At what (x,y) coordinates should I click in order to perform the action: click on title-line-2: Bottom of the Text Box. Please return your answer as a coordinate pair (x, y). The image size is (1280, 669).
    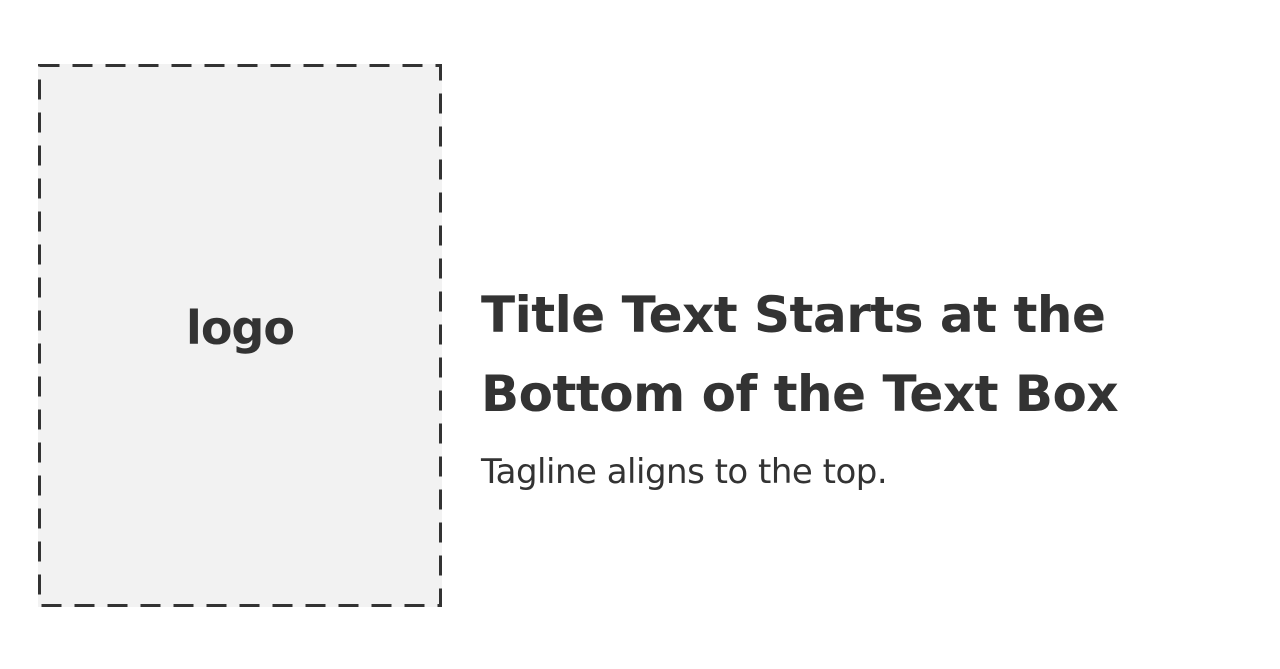
    Looking at the image, I should click on (800, 394).